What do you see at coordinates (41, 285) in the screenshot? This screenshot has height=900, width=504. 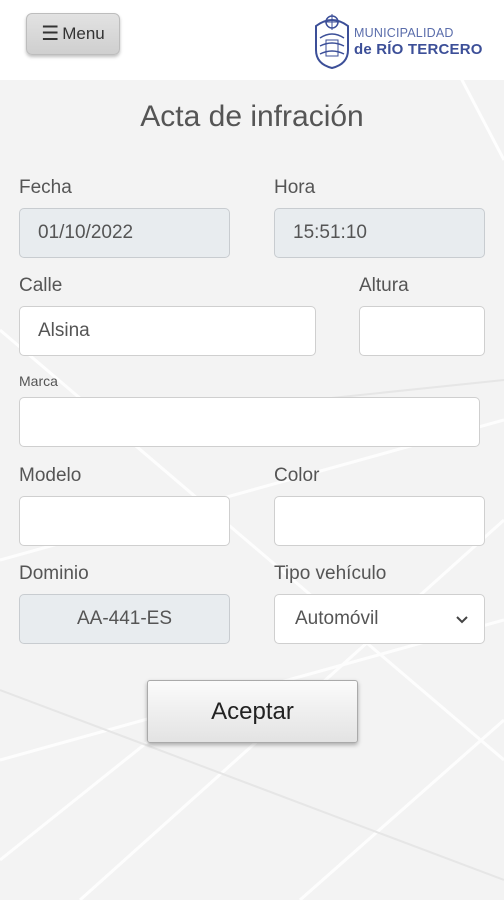 I see `calle-label: Calle` at bounding box center [41, 285].